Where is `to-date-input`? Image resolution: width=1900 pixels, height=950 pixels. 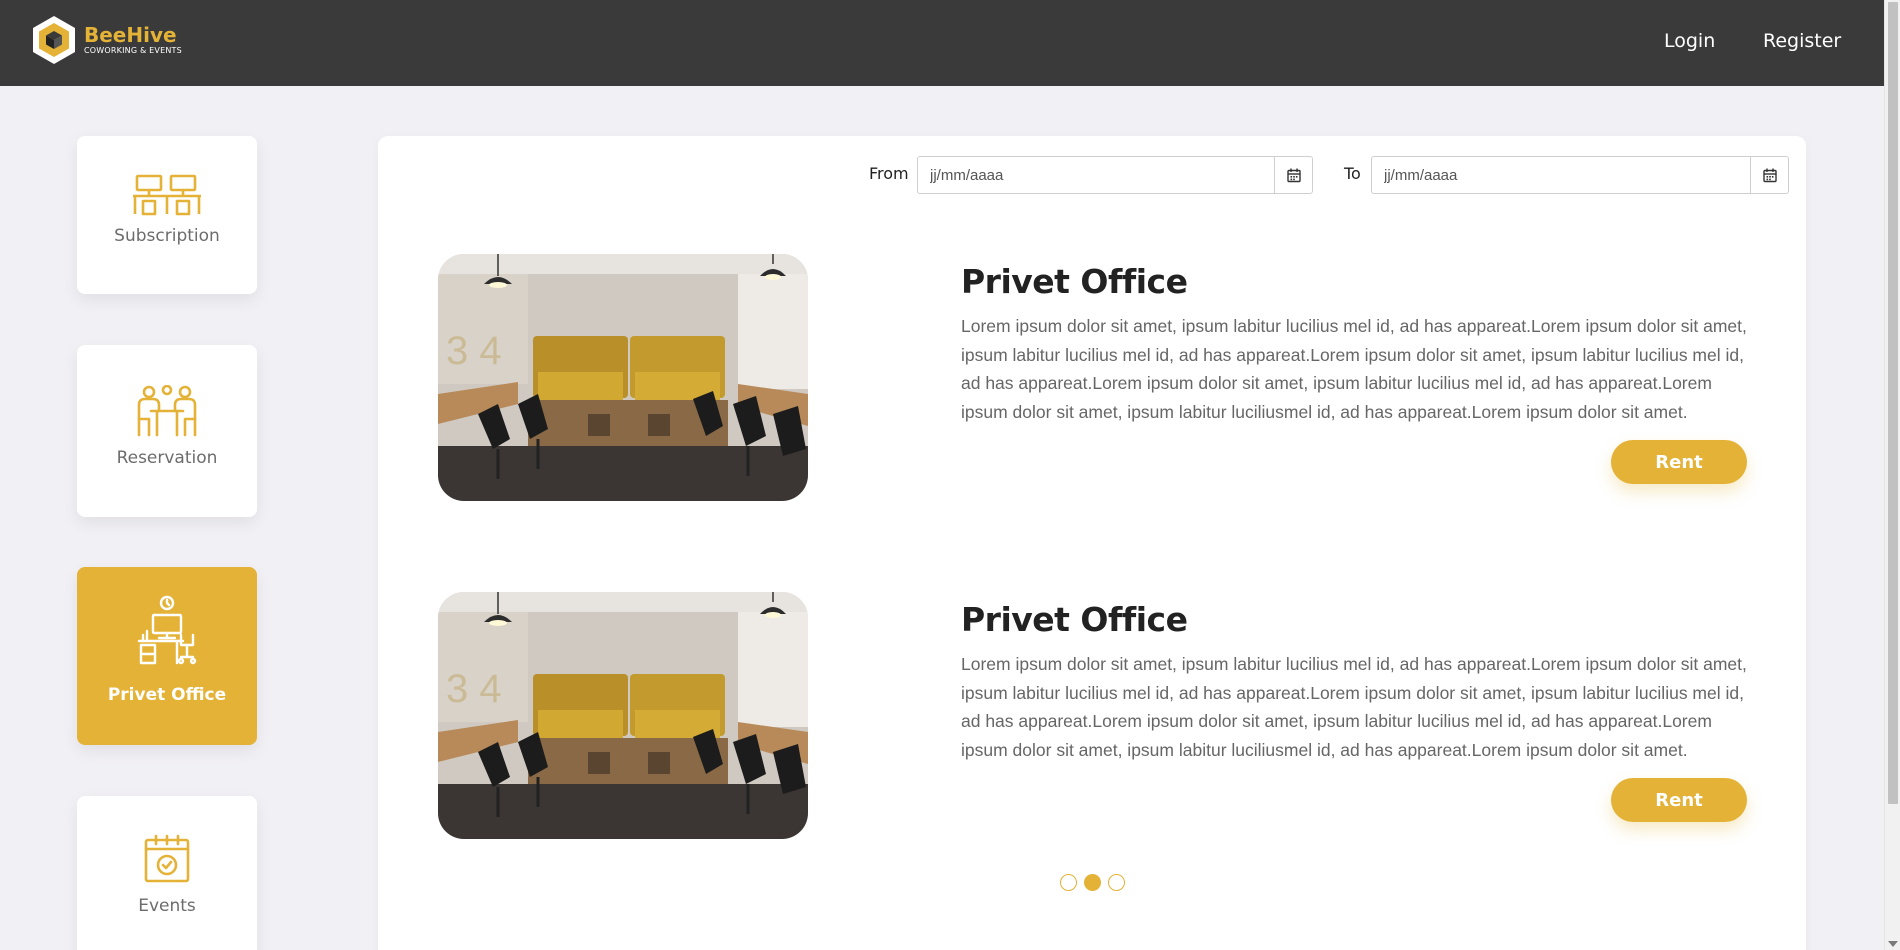
to-date-input is located at coordinates (1561, 175).